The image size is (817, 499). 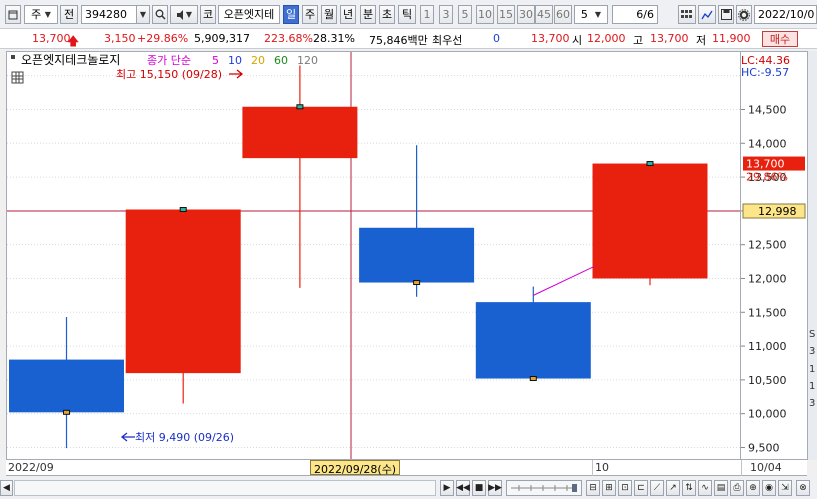 What do you see at coordinates (143, 14) in the screenshot?
I see `stock-code-dropdown: ▼` at bounding box center [143, 14].